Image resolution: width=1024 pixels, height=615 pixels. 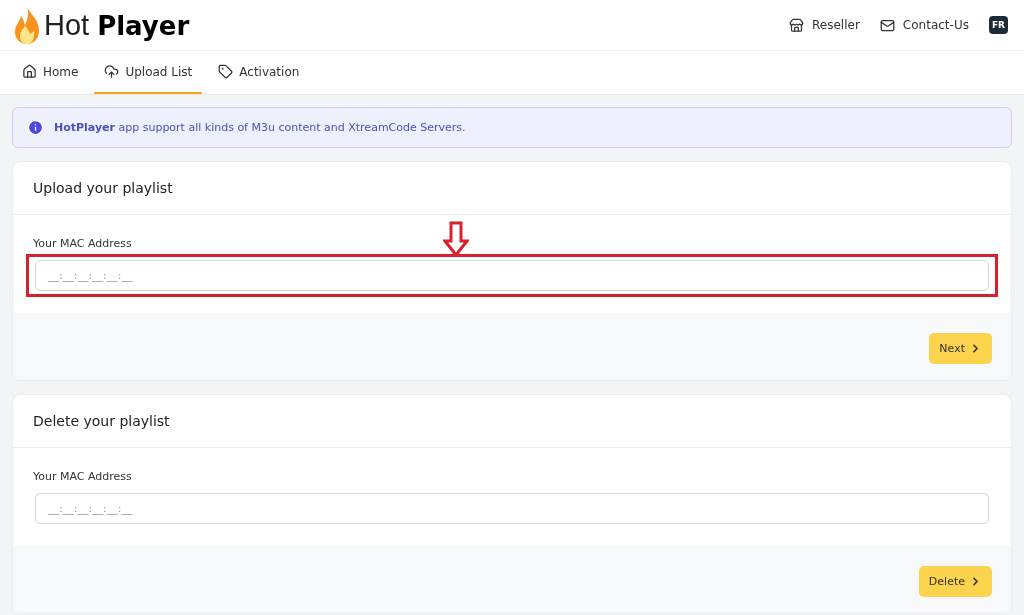 What do you see at coordinates (259, 72) in the screenshot?
I see `nav-tab: Activation` at bounding box center [259, 72].